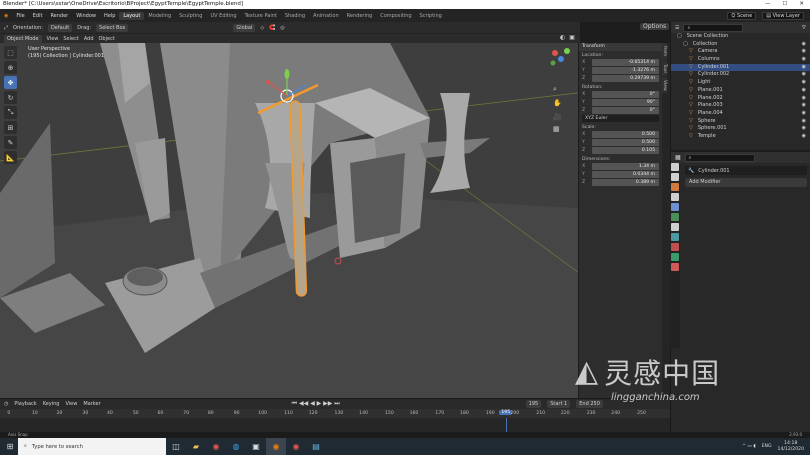  What do you see at coordinates (562, 37) in the screenshot?
I see `overlay-icon: ◐` at bounding box center [562, 37].